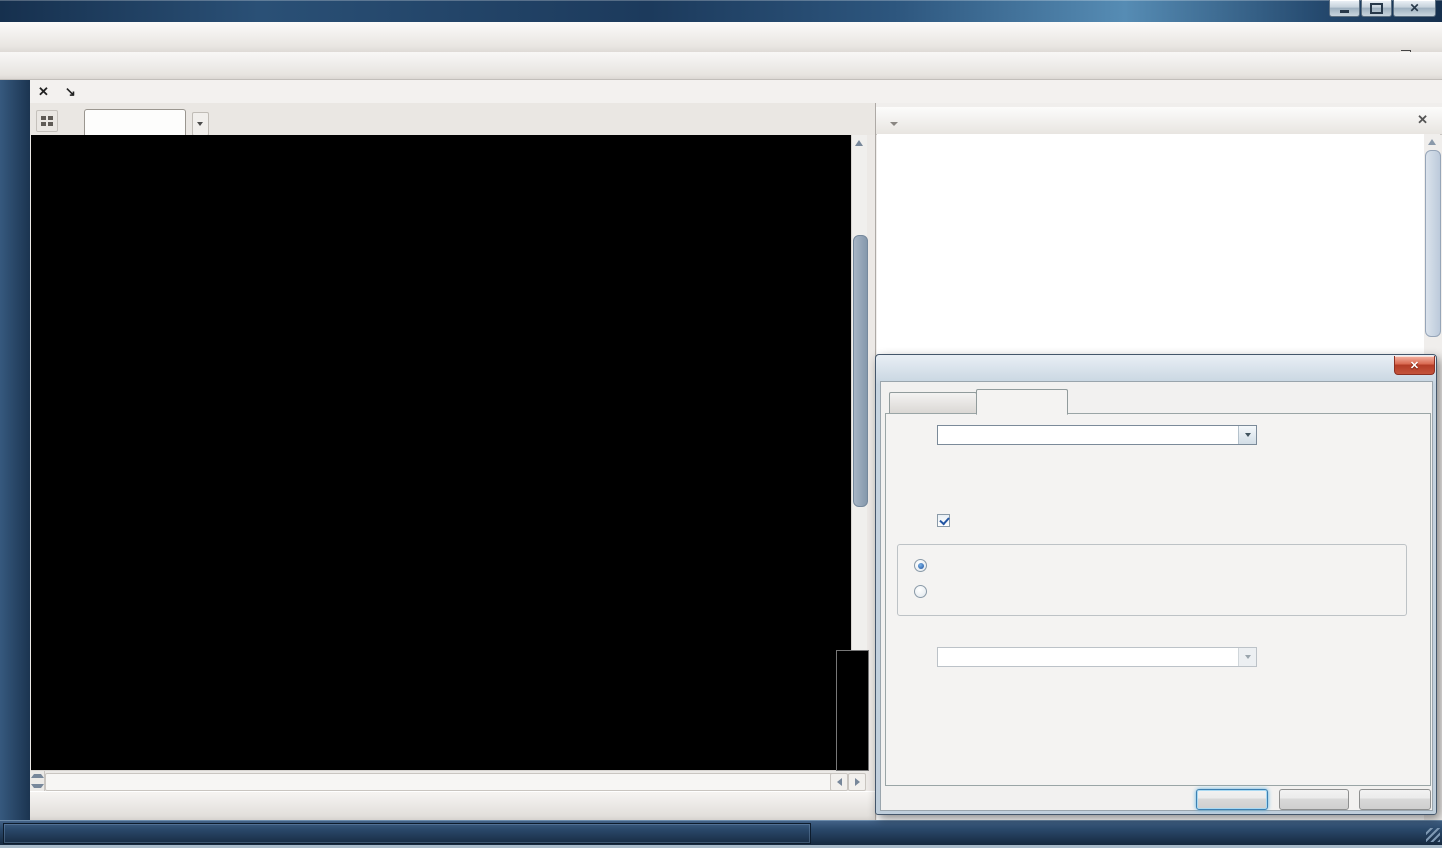 This screenshot has height=848, width=1442. I want to click on structure-info-bar: ✕ ↘, so click(736, 92).